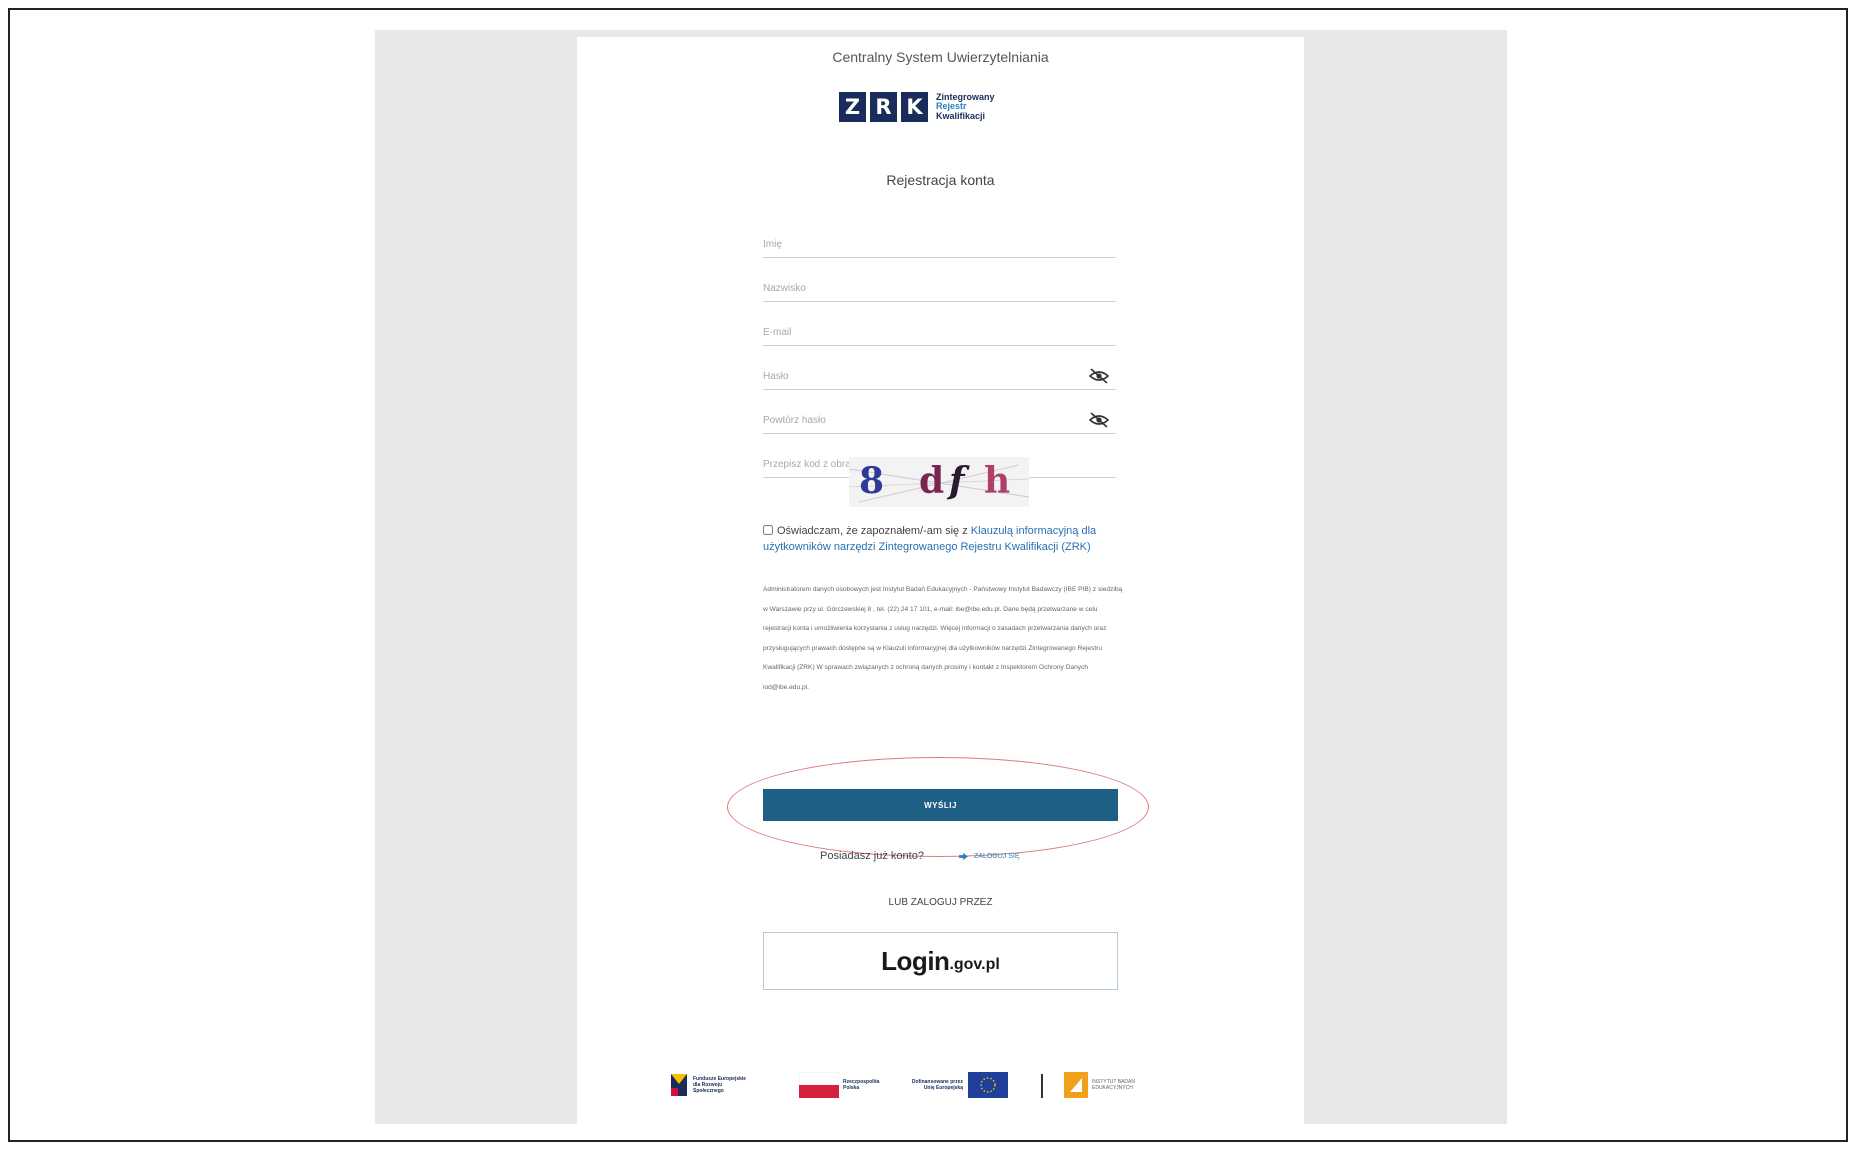 The width and height of the screenshot is (1859, 1150). I want to click on email-field, so click(939, 333).